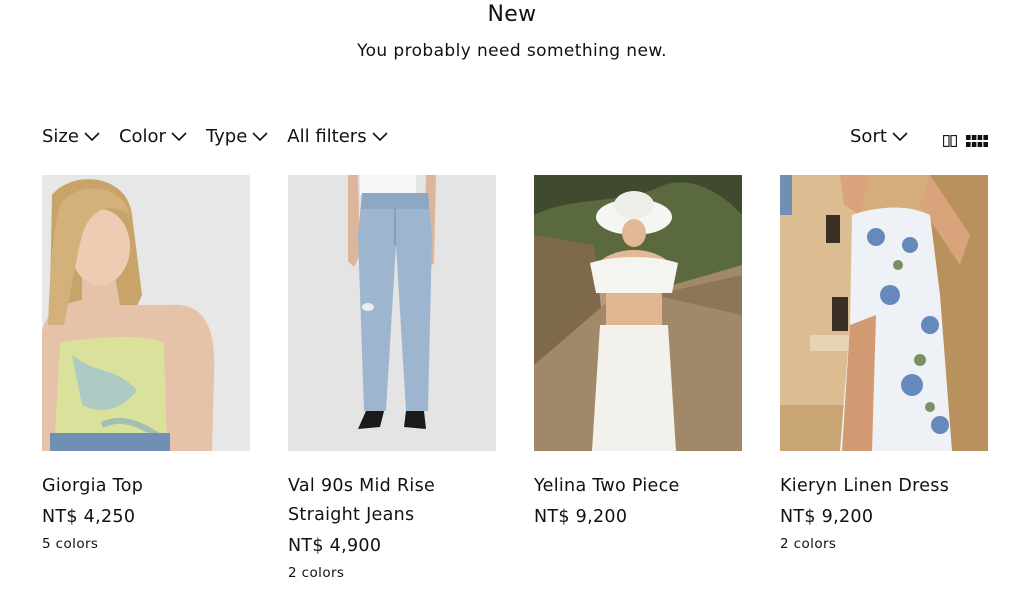  Describe the element at coordinates (146, 486) in the screenshot. I see `product-name: Giorgia Top` at that location.